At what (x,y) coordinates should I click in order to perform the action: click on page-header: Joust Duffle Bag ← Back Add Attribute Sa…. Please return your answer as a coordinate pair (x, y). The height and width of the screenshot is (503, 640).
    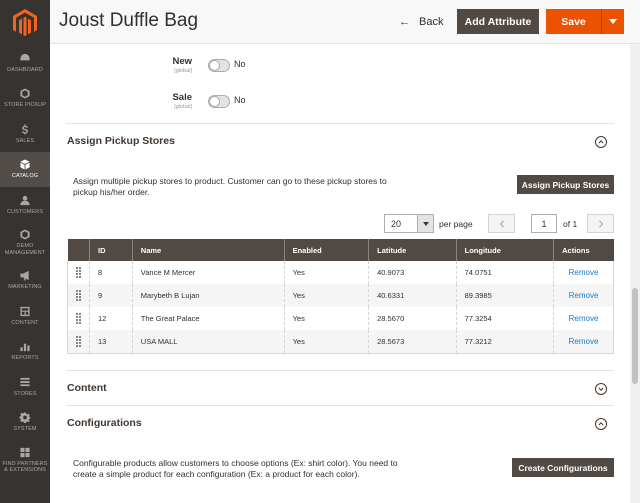
    Looking at the image, I should click on (345, 22).